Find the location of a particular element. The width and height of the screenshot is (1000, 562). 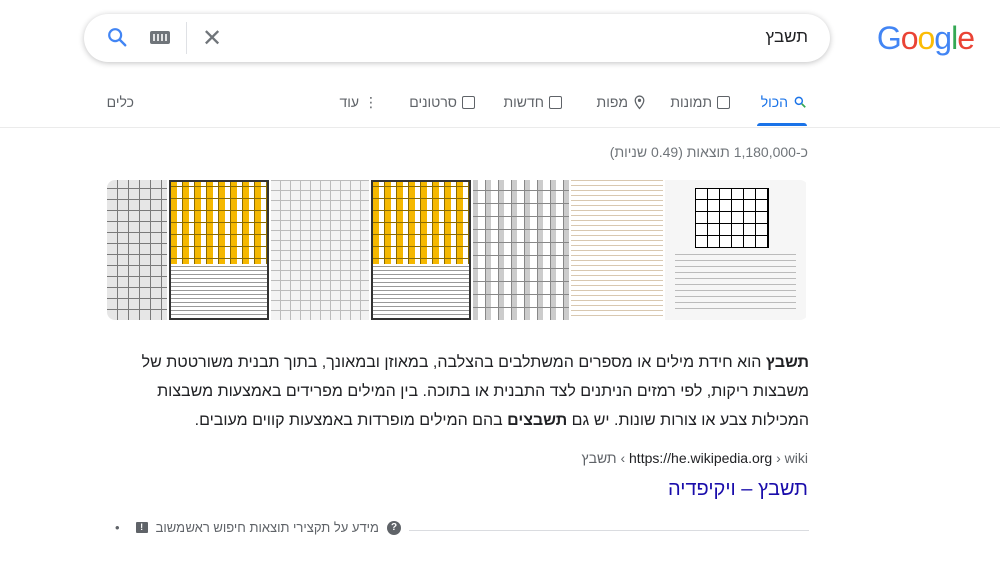

tab-videos: סרטונים is located at coordinates (442, 102).